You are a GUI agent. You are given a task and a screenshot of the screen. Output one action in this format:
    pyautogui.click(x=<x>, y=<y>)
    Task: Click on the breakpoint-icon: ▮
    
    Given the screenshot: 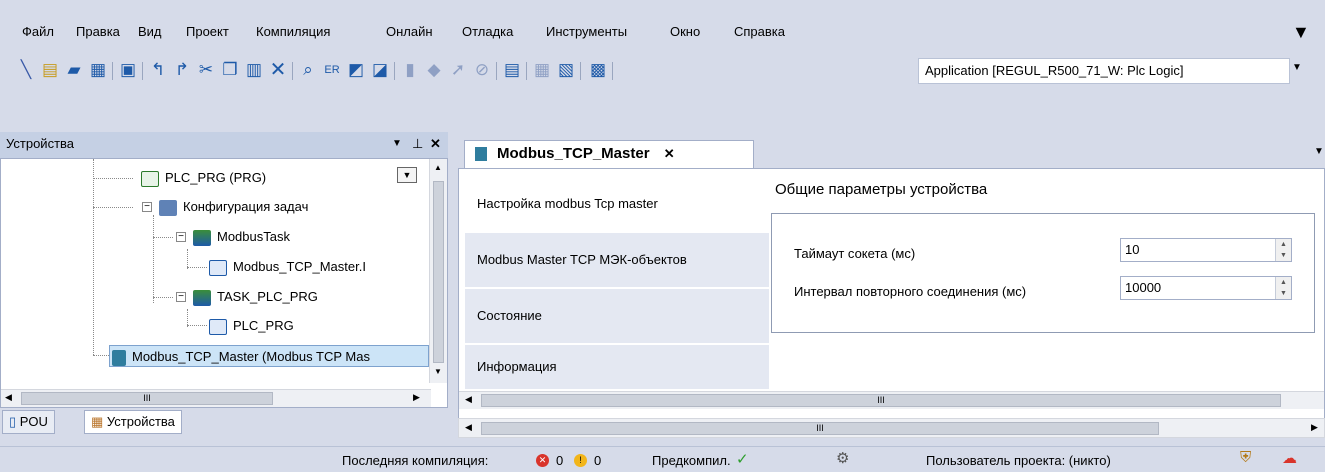 What is the action you would take?
    pyautogui.click(x=410, y=70)
    